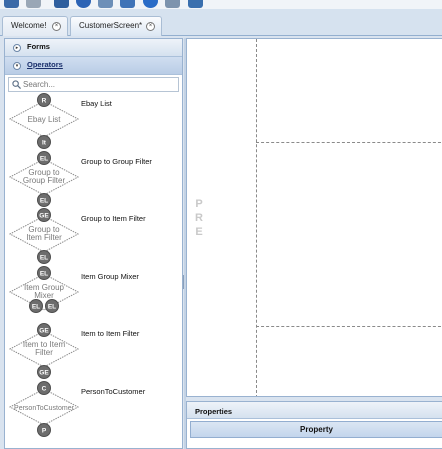 The image size is (442, 449). I want to click on operator-shape: Item to ItemFilterGEGE, so click(44, 351).